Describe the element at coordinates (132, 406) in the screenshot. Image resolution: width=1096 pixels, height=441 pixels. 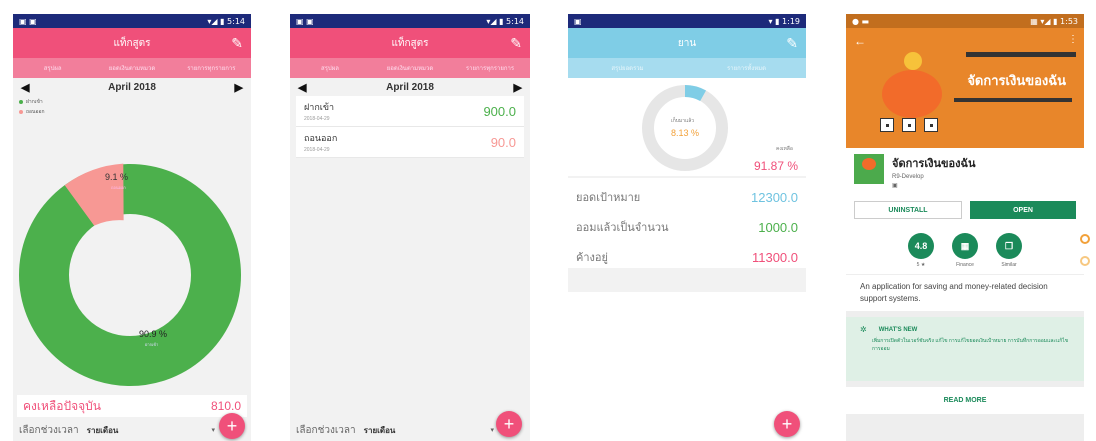
I see `balance-card: คงเหลือปัจจุบัน 810.0` at that location.